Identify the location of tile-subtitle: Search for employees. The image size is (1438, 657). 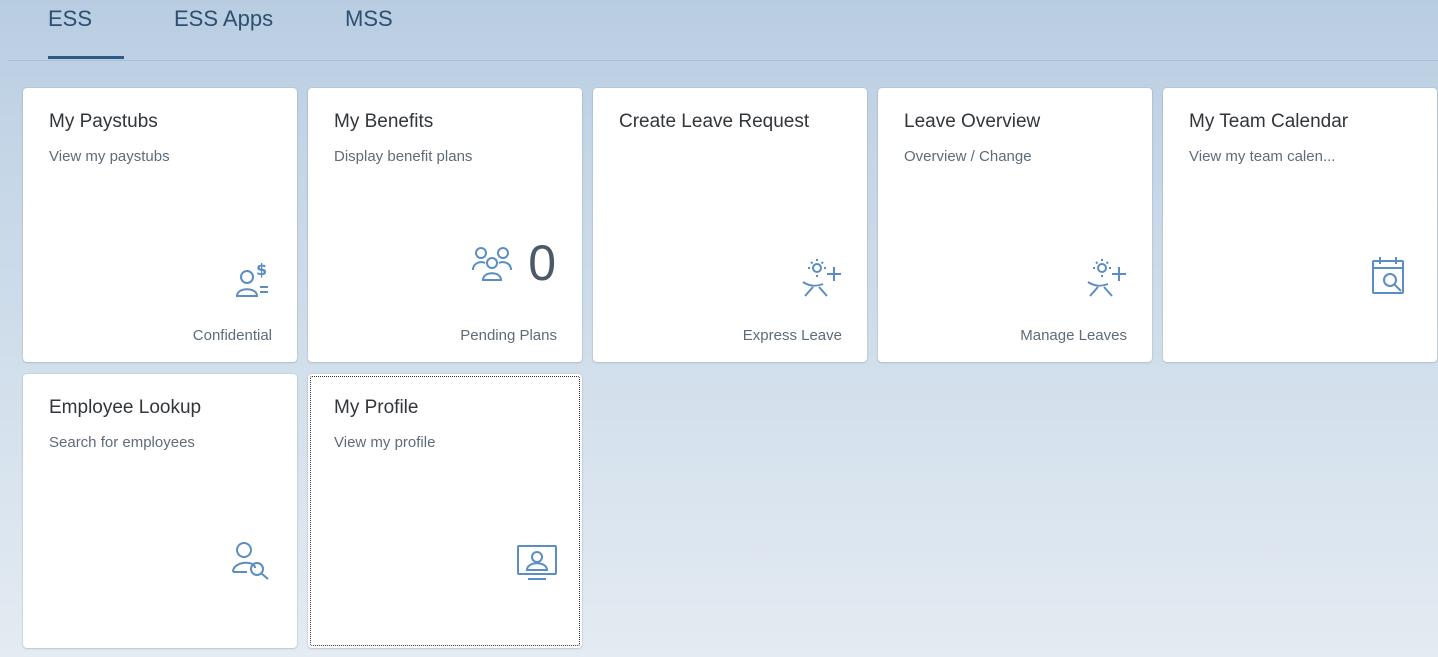
(122, 442).